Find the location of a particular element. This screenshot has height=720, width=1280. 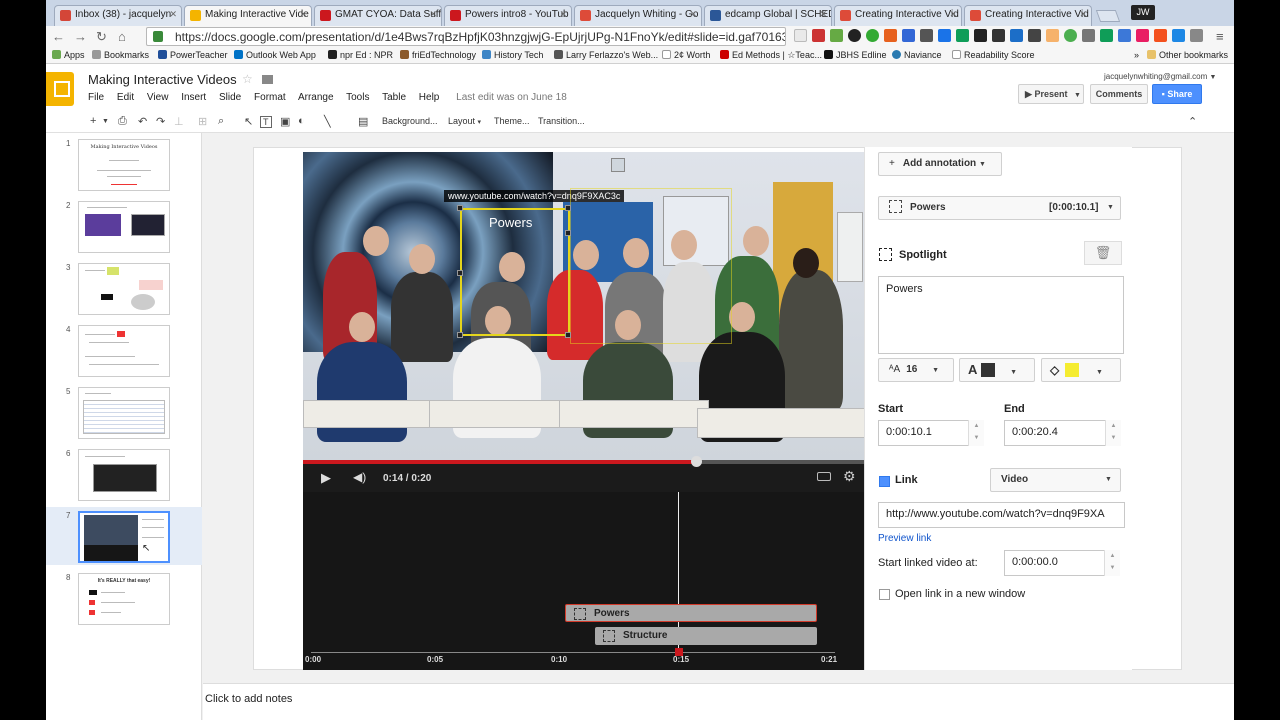

start-linked-stepper: ▲ ▼ is located at coordinates (1112, 563).